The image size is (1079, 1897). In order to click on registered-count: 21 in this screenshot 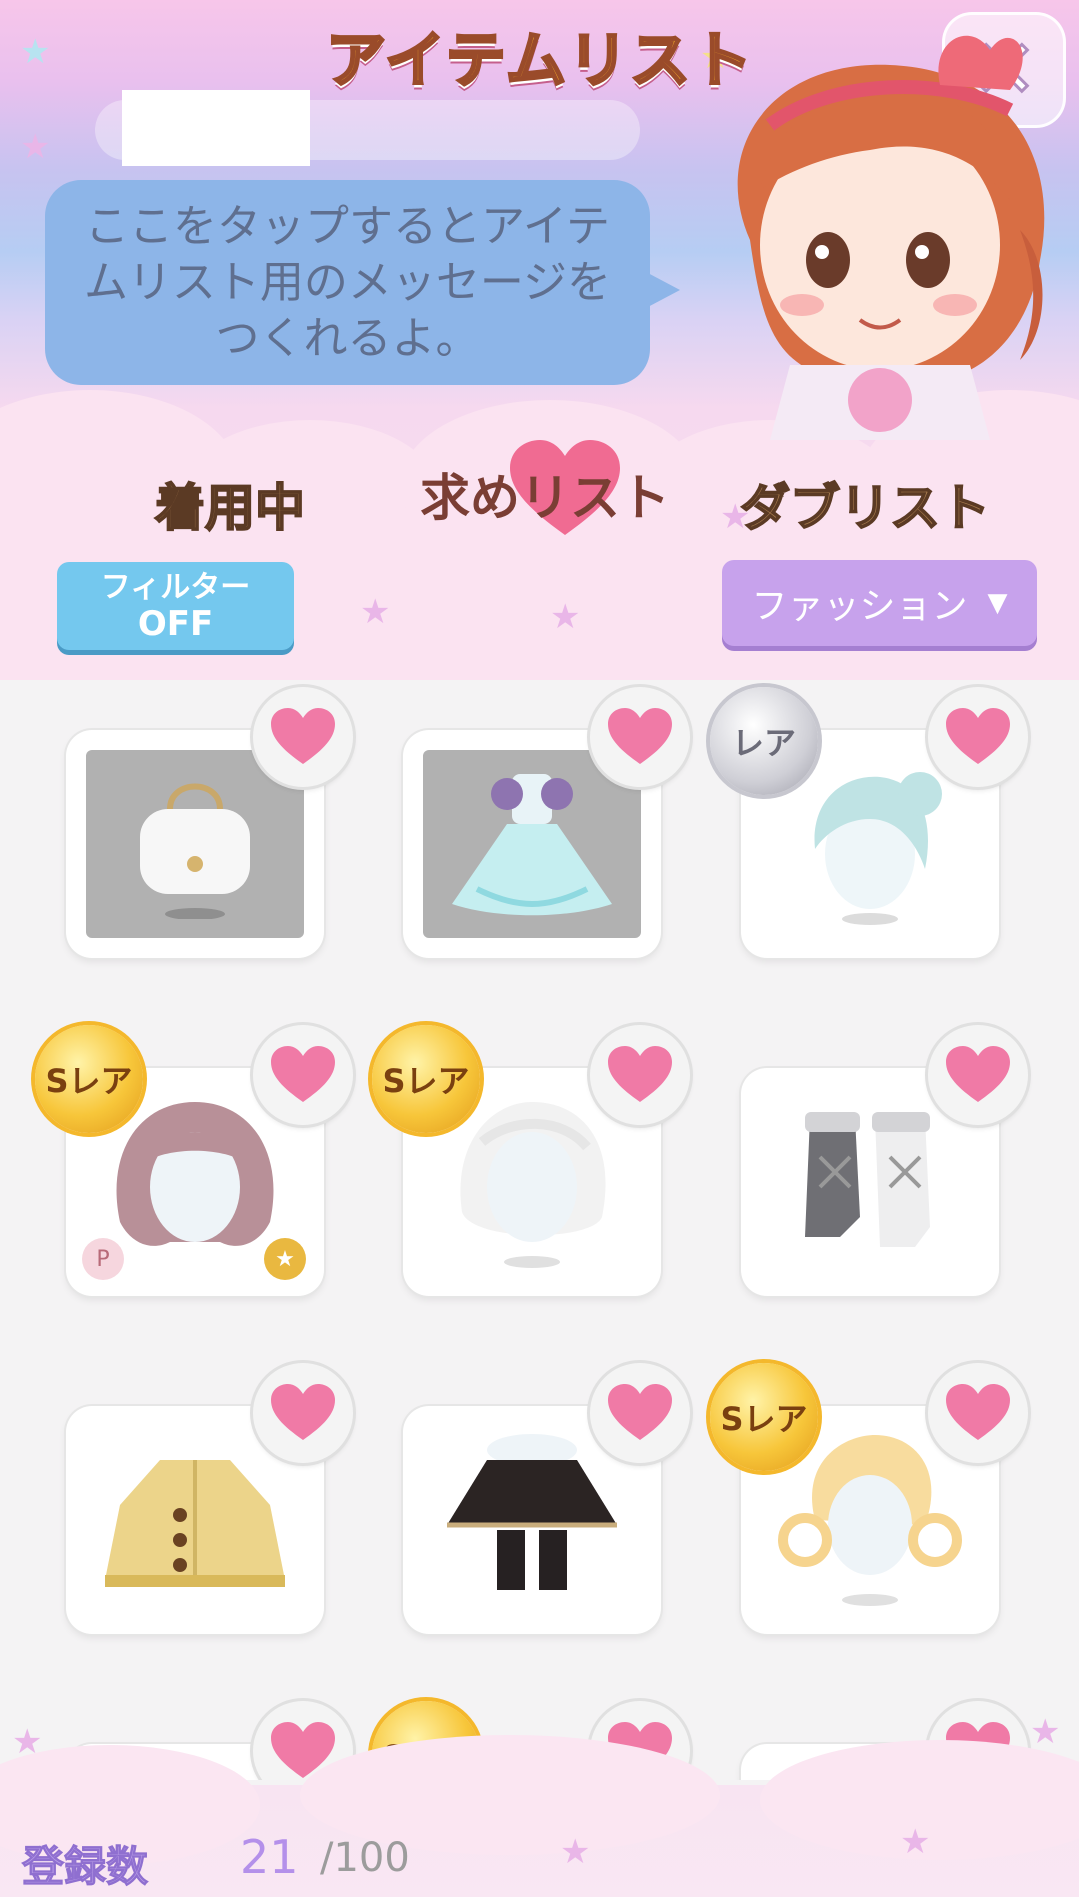, I will do `click(269, 1857)`.